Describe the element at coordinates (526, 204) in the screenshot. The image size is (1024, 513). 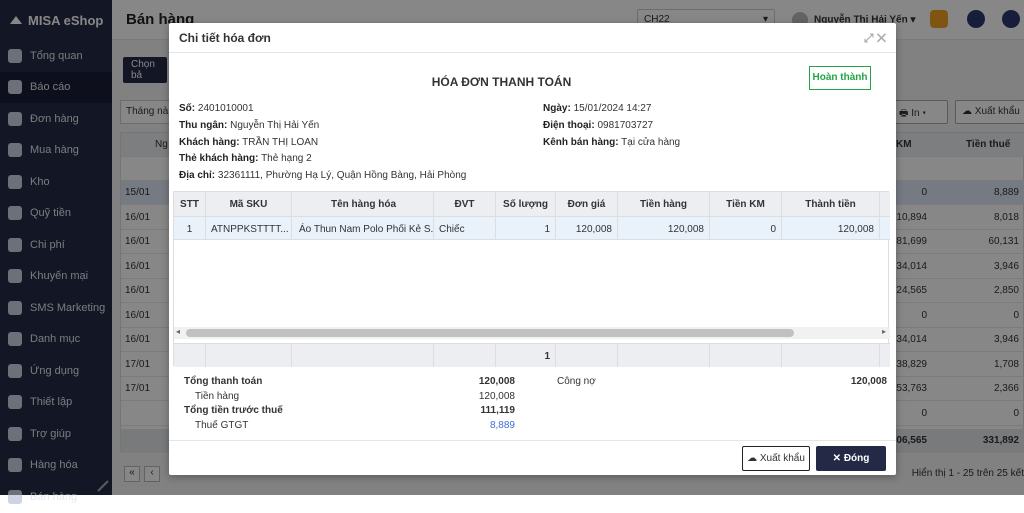
I see `grid-header-cell: Số lượng` at that location.